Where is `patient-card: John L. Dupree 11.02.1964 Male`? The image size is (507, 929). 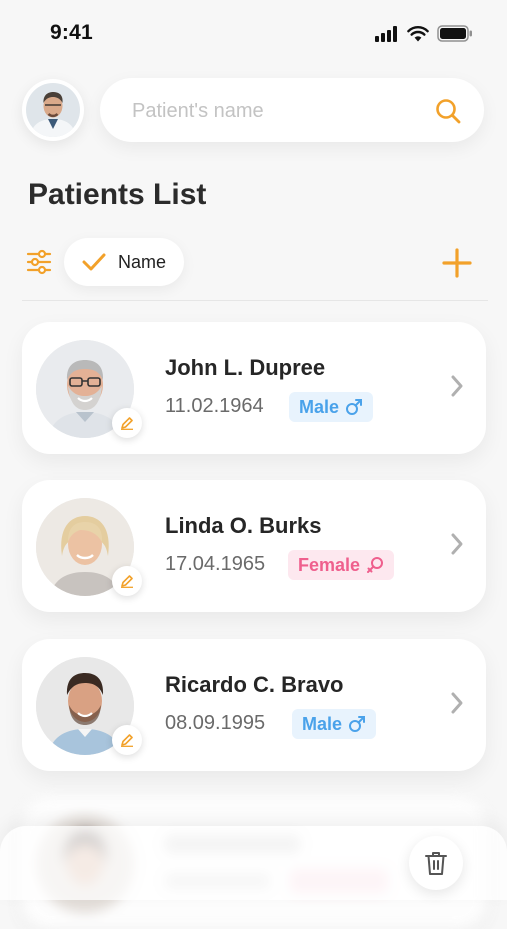
patient-card: John L. Dupree 11.02.1964 Male is located at coordinates (254, 388).